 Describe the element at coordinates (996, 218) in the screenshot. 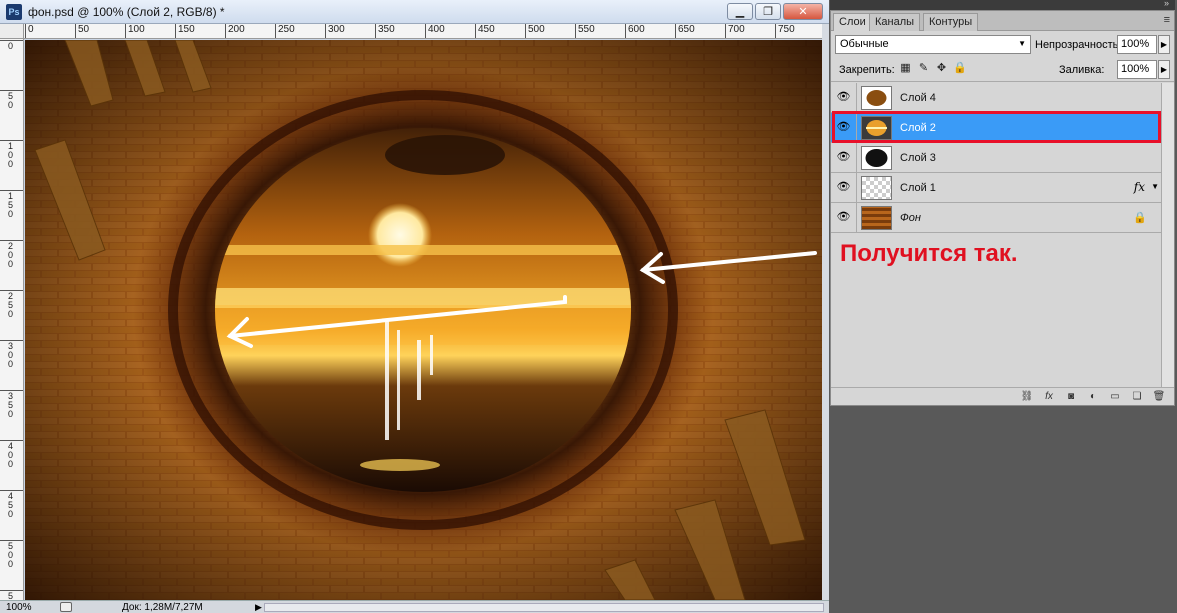

I see `layer-row: 👁 Фон 🔒` at that location.